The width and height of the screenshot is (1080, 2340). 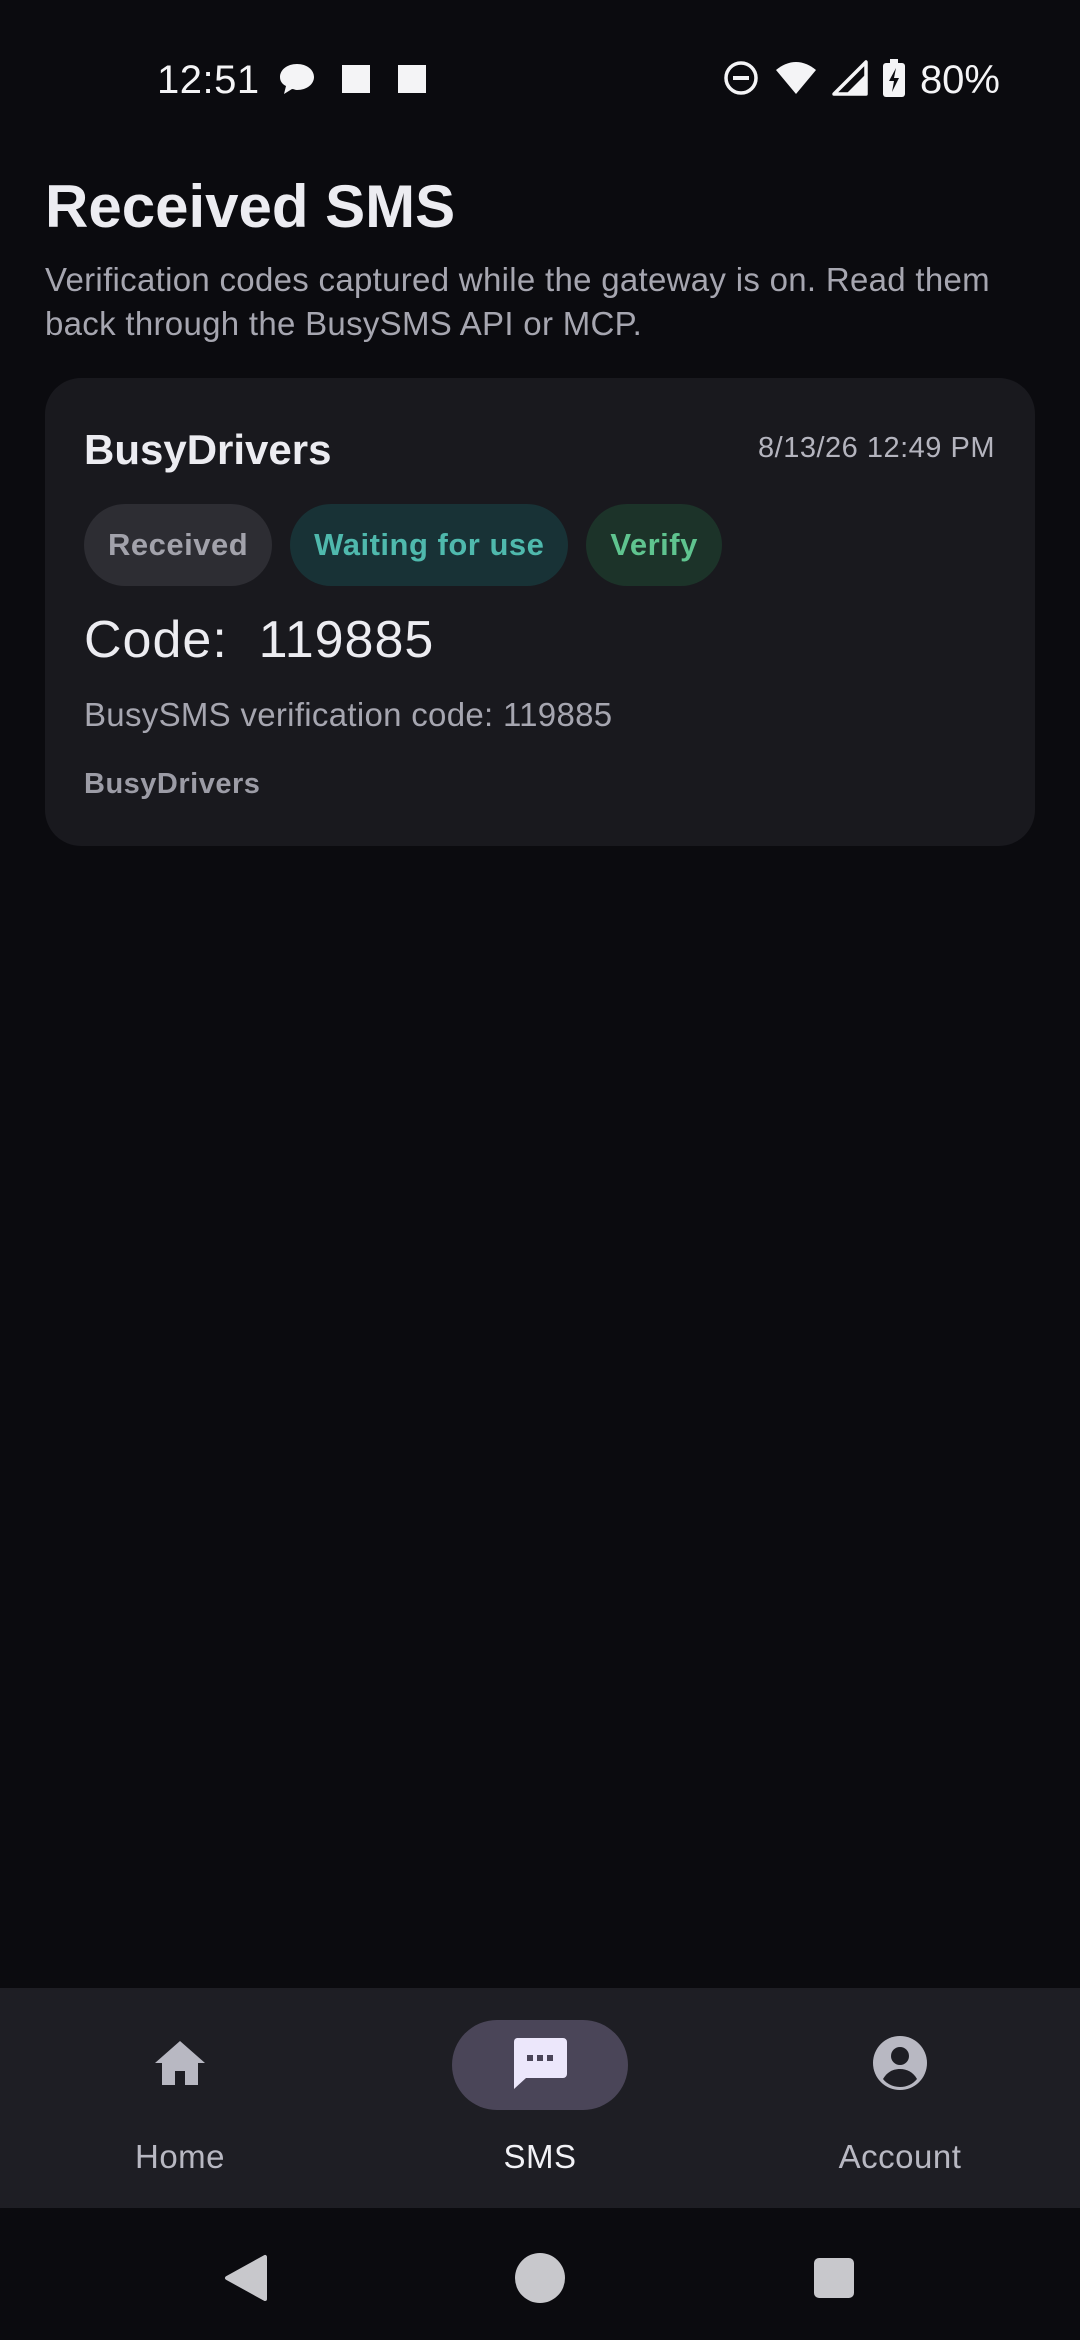 What do you see at coordinates (348, 714) in the screenshot?
I see `sms-body: BusySMS verification code: 119885` at bounding box center [348, 714].